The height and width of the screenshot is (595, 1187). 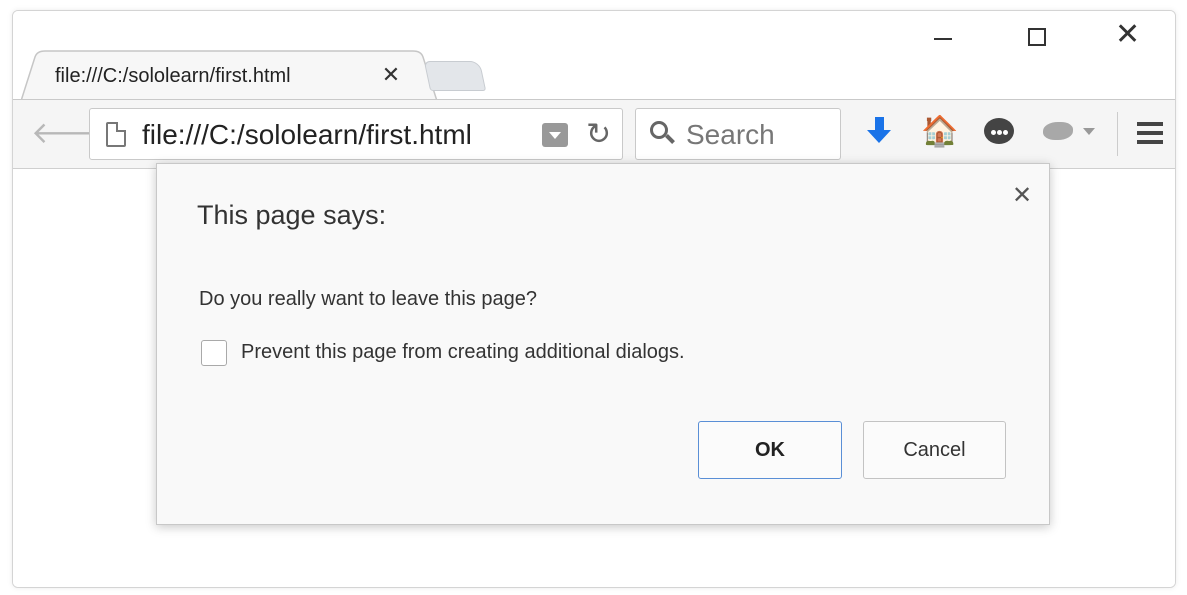 I want to click on prevent-dialogs-checkbox, so click(x=214, y=353).